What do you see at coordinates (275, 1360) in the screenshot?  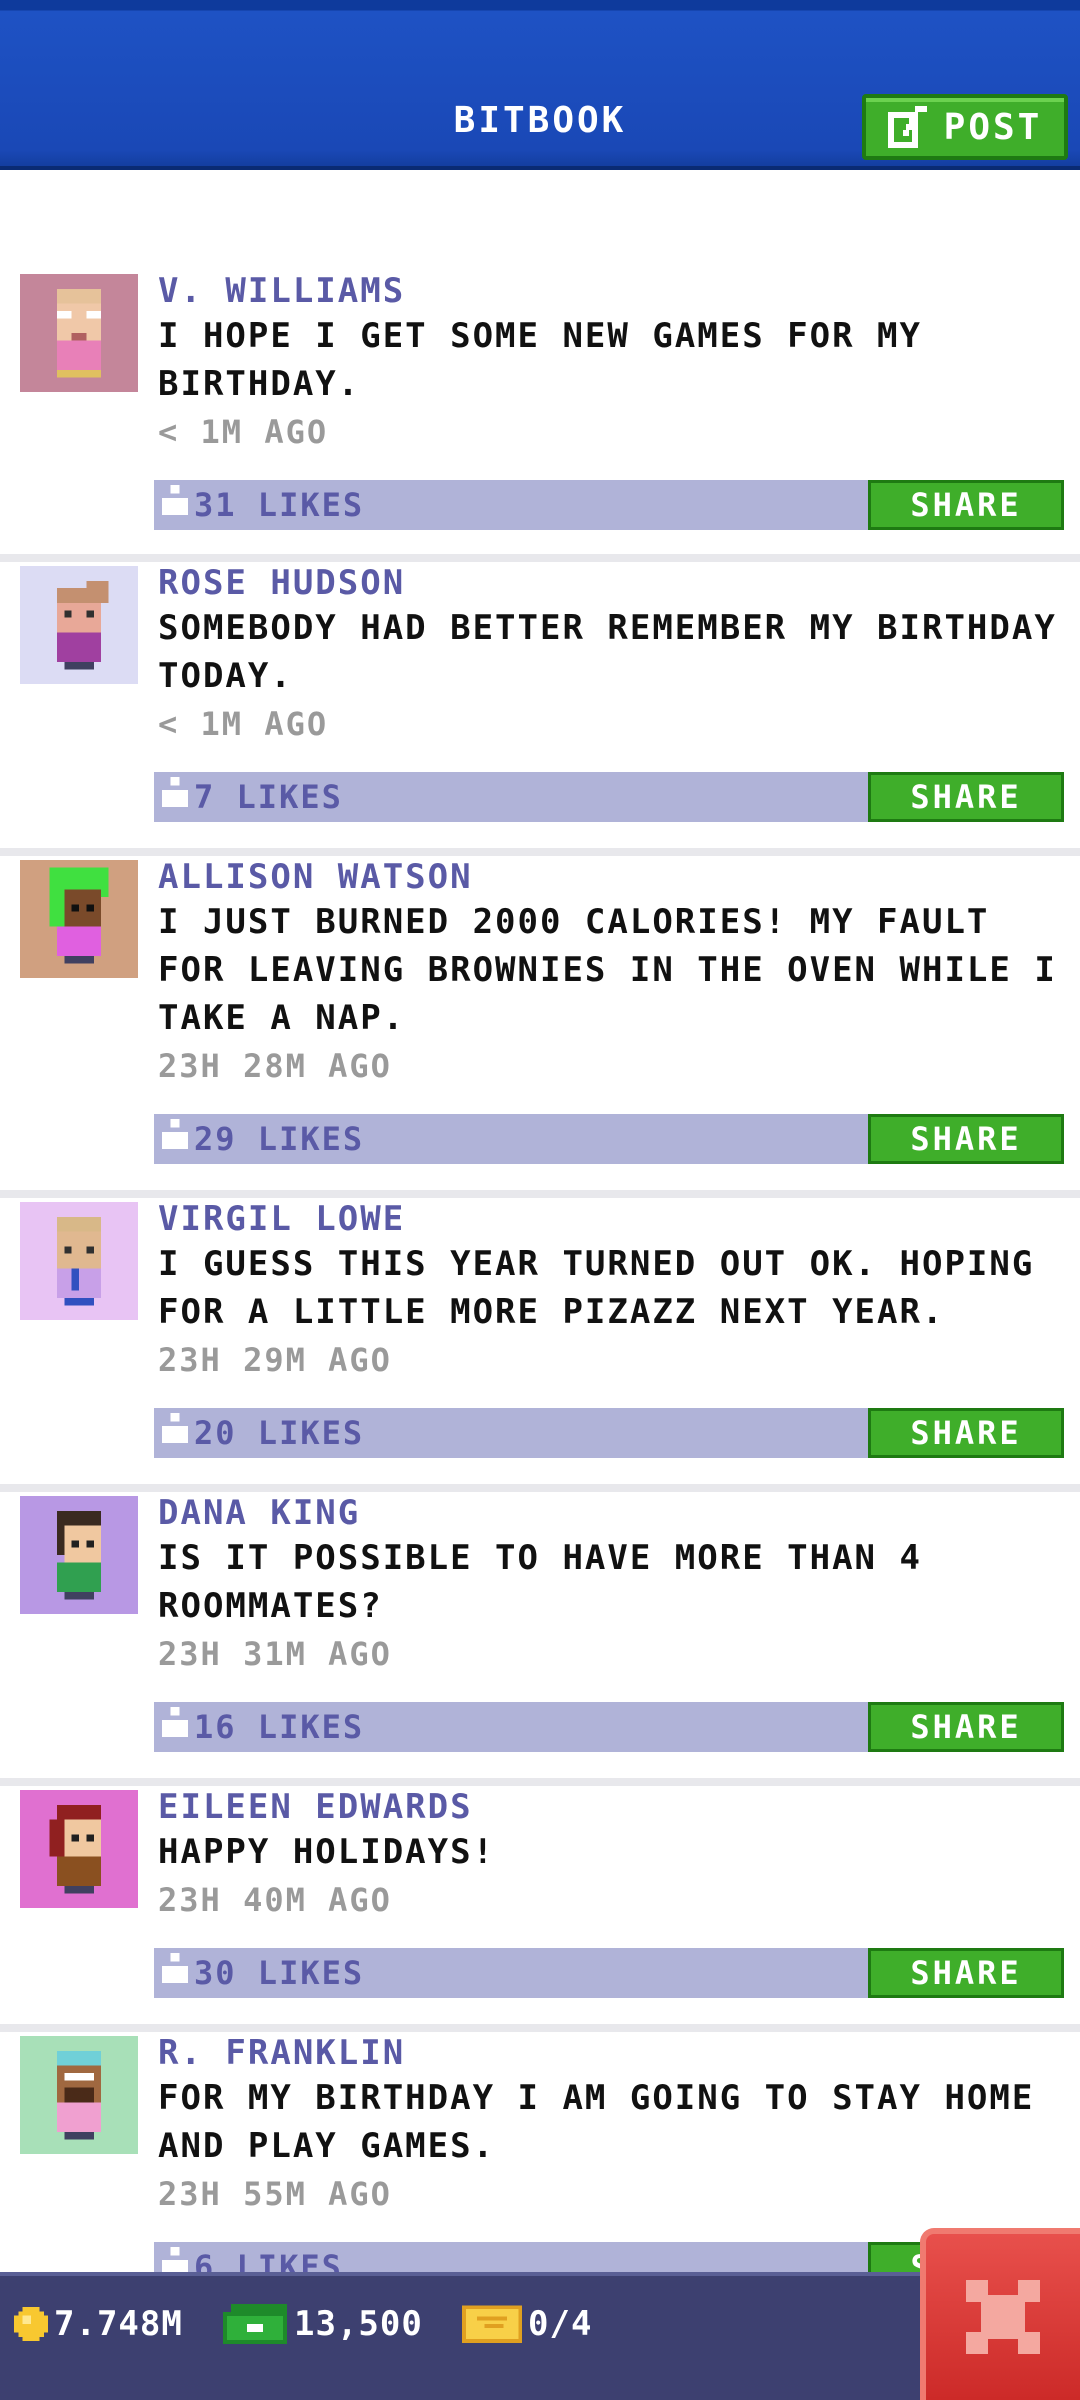 I see `post-time: 23H 29M AGO` at bounding box center [275, 1360].